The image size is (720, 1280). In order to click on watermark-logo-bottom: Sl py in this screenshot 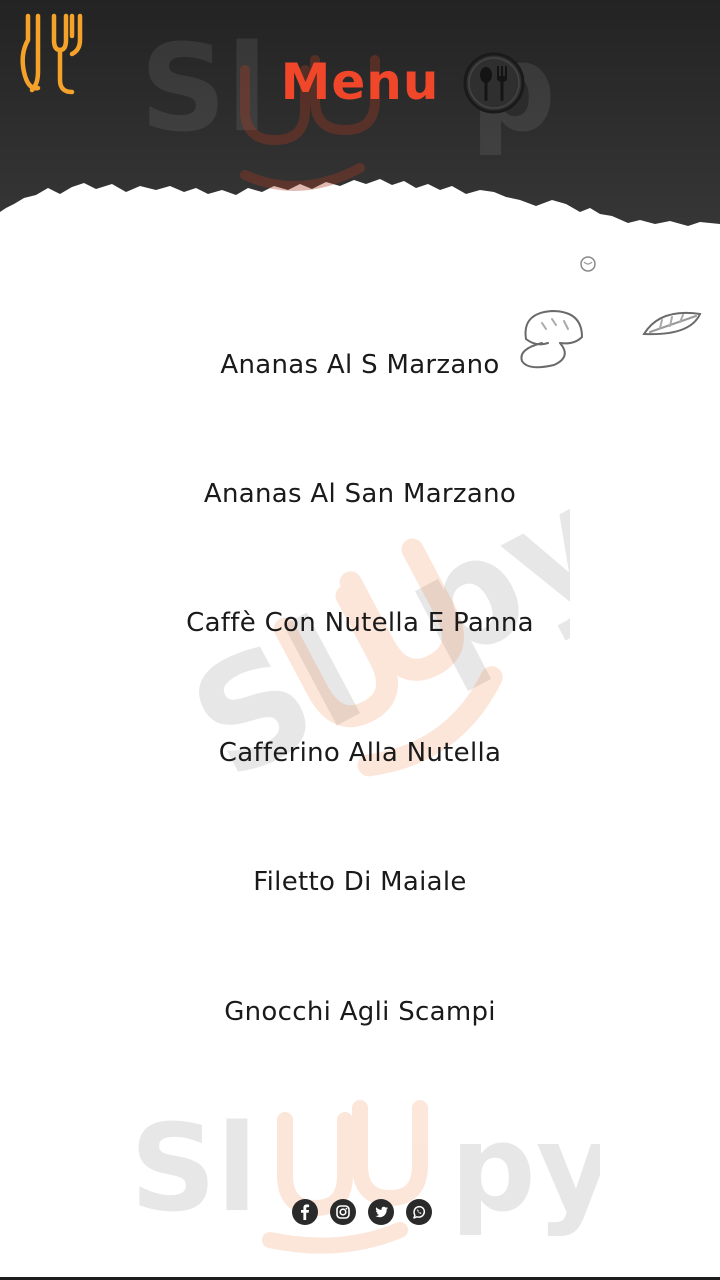, I will do `click(365, 1177)`.